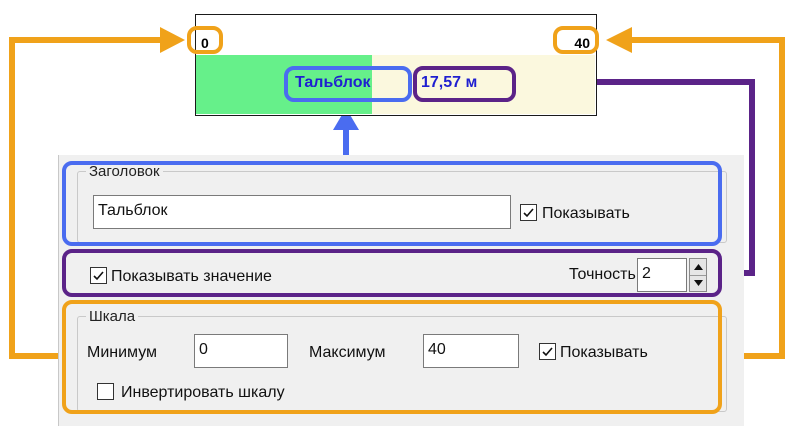 The width and height of the screenshot is (786, 426). What do you see at coordinates (619, 40) in the screenshot?
I see `orange-arrowhead-right` at bounding box center [619, 40].